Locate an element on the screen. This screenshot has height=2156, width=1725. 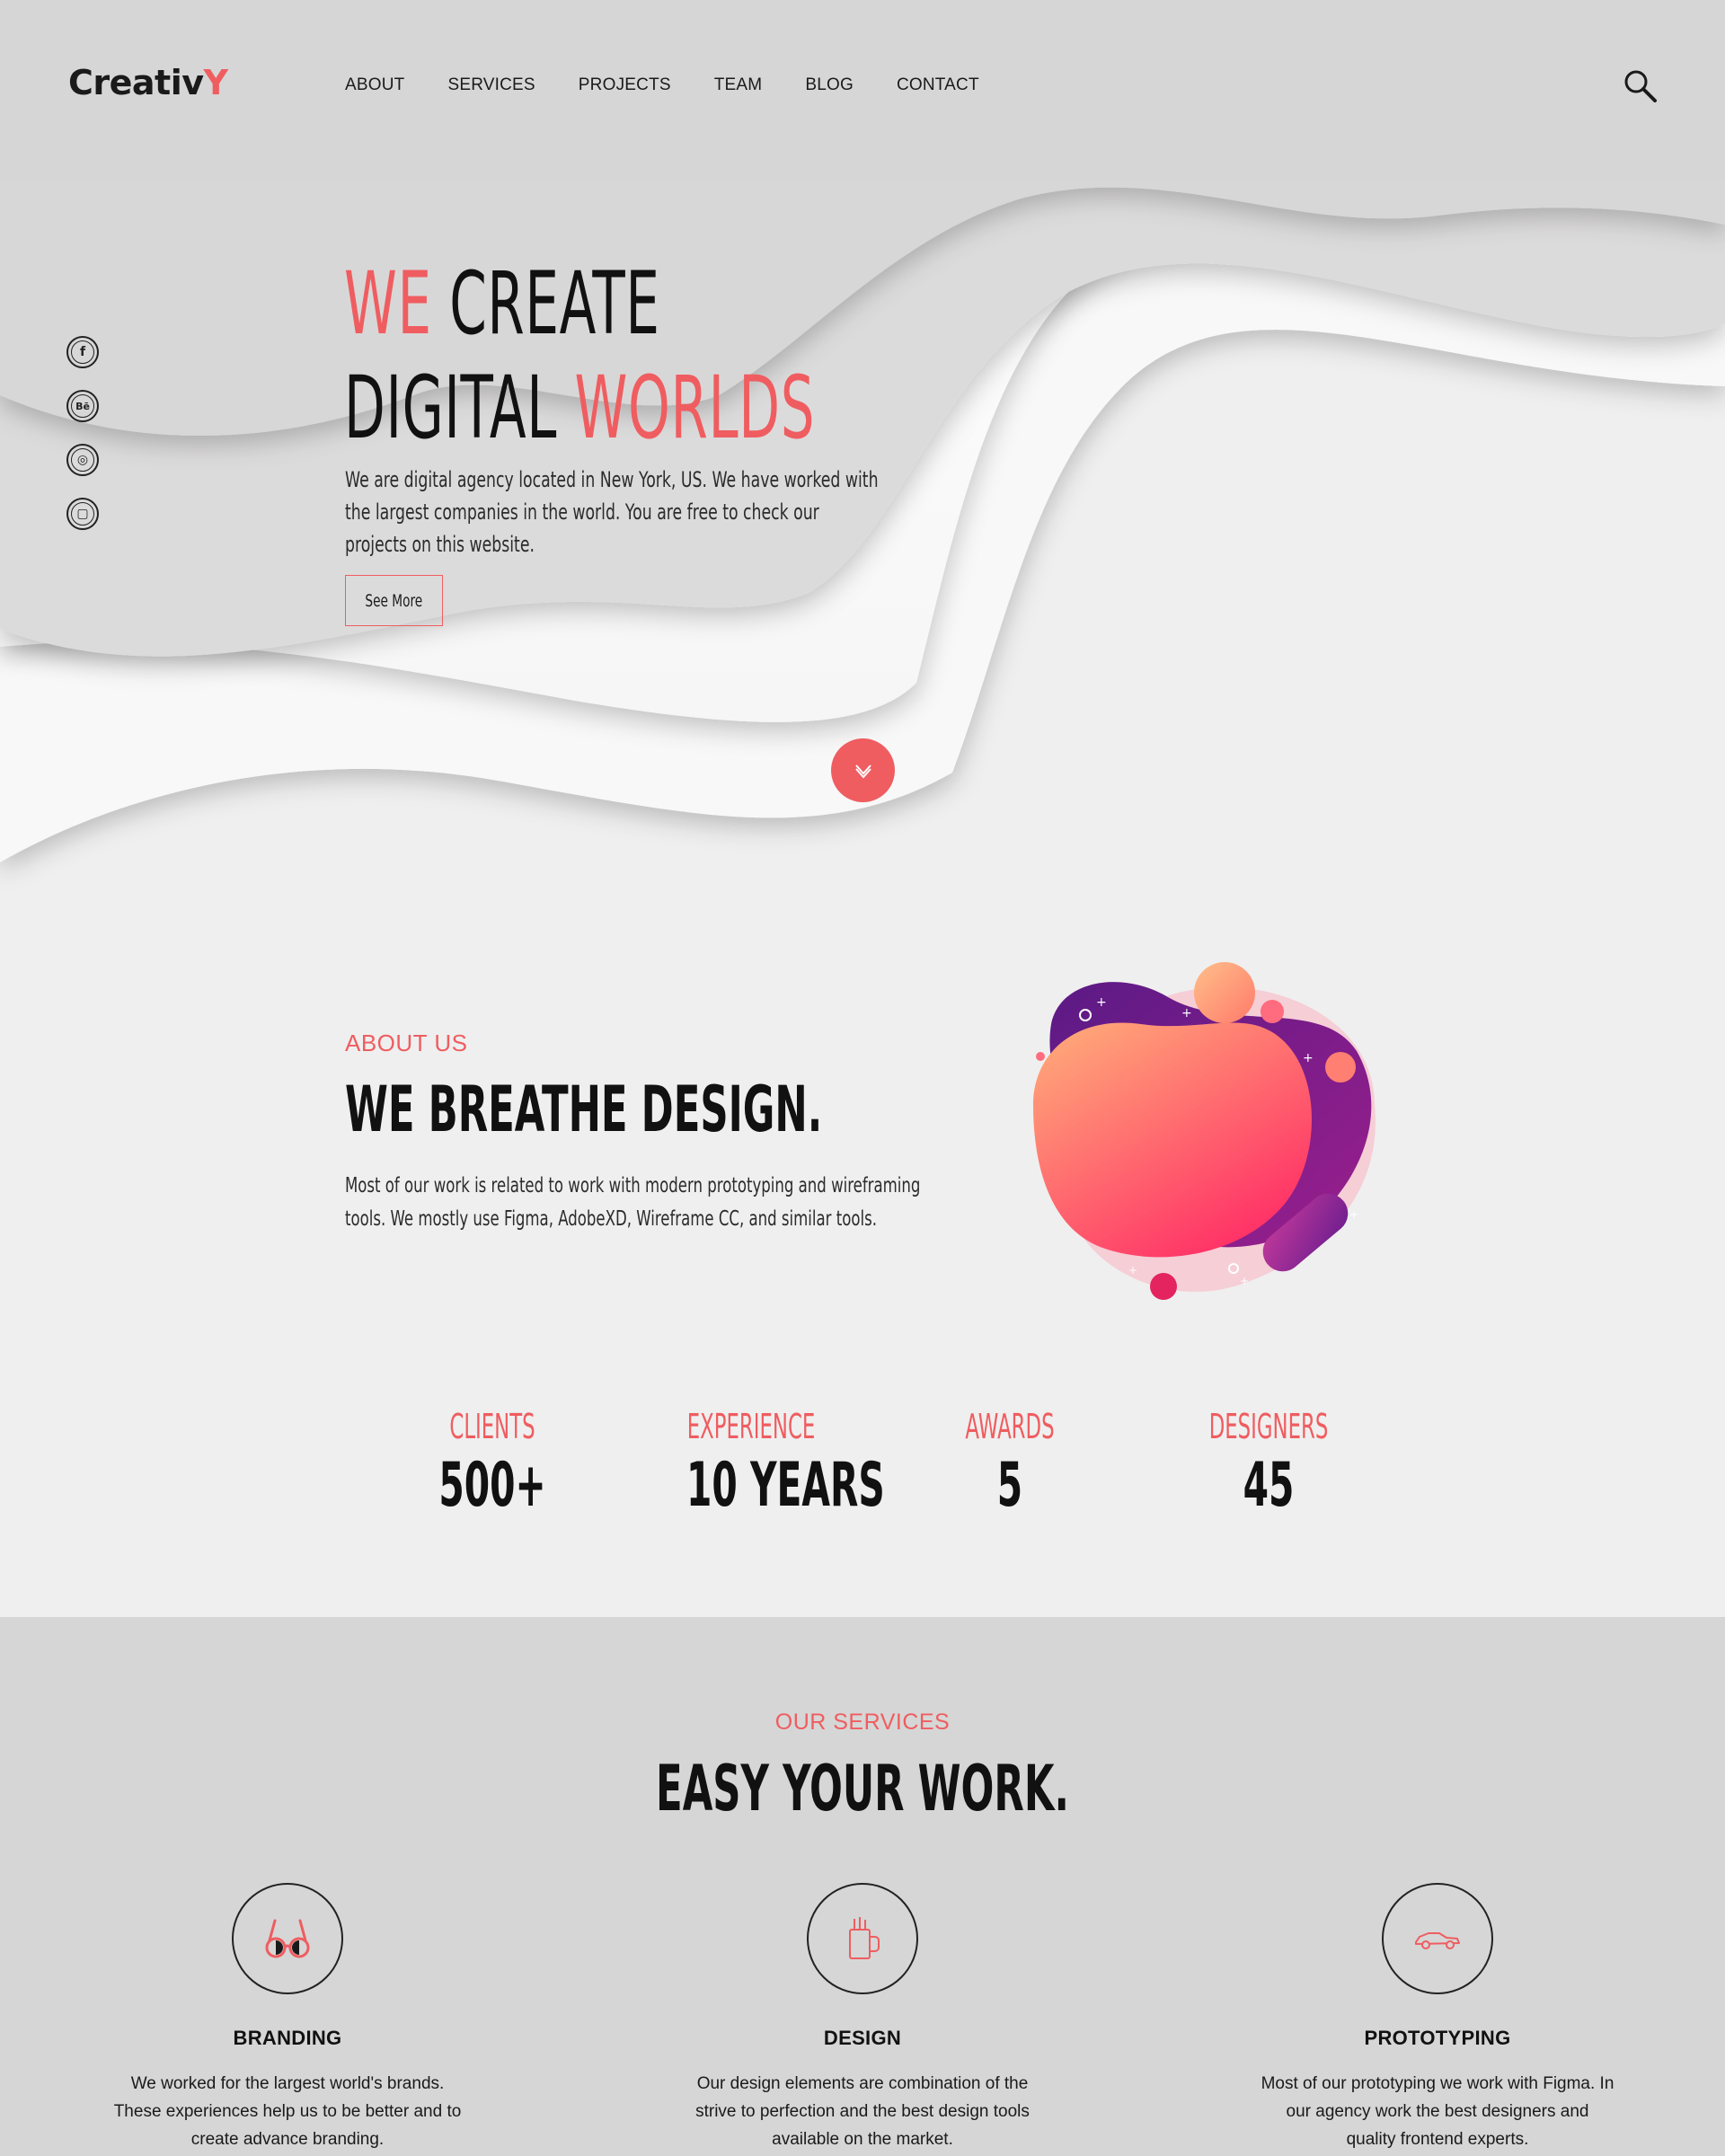
glasses-icon is located at coordinates (287, 1938).